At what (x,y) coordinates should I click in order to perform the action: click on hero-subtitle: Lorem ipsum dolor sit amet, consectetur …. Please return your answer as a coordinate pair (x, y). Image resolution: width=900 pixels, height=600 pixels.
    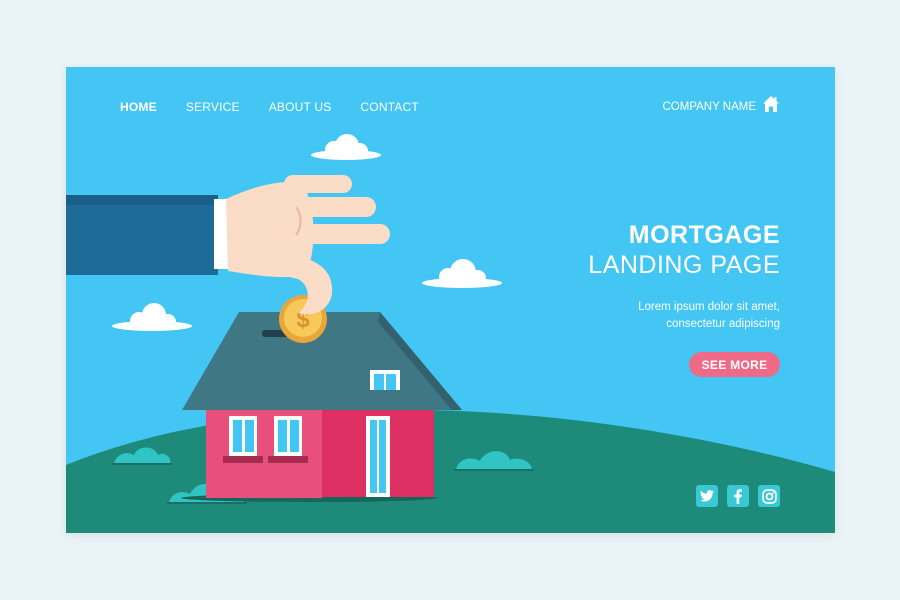
    Looking at the image, I should click on (709, 315).